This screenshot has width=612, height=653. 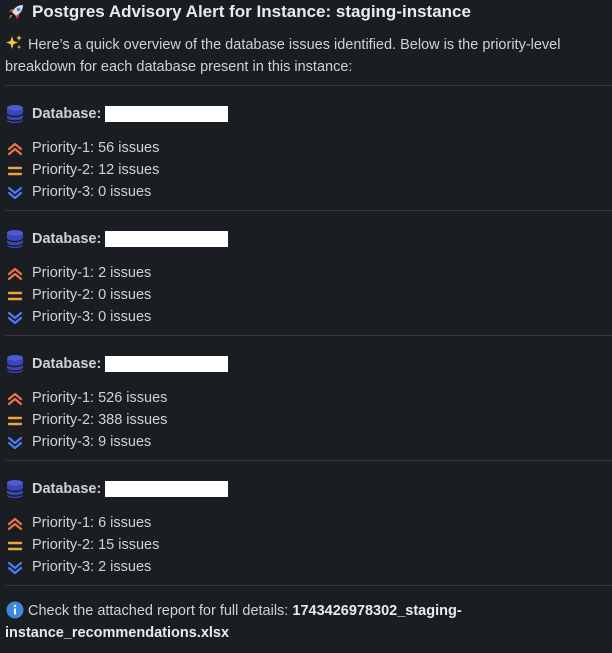 What do you see at coordinates (308, 567) in the screenshot?
I see `priority-row: Priority-3: 2 issues` at bounding box center [308, 567].